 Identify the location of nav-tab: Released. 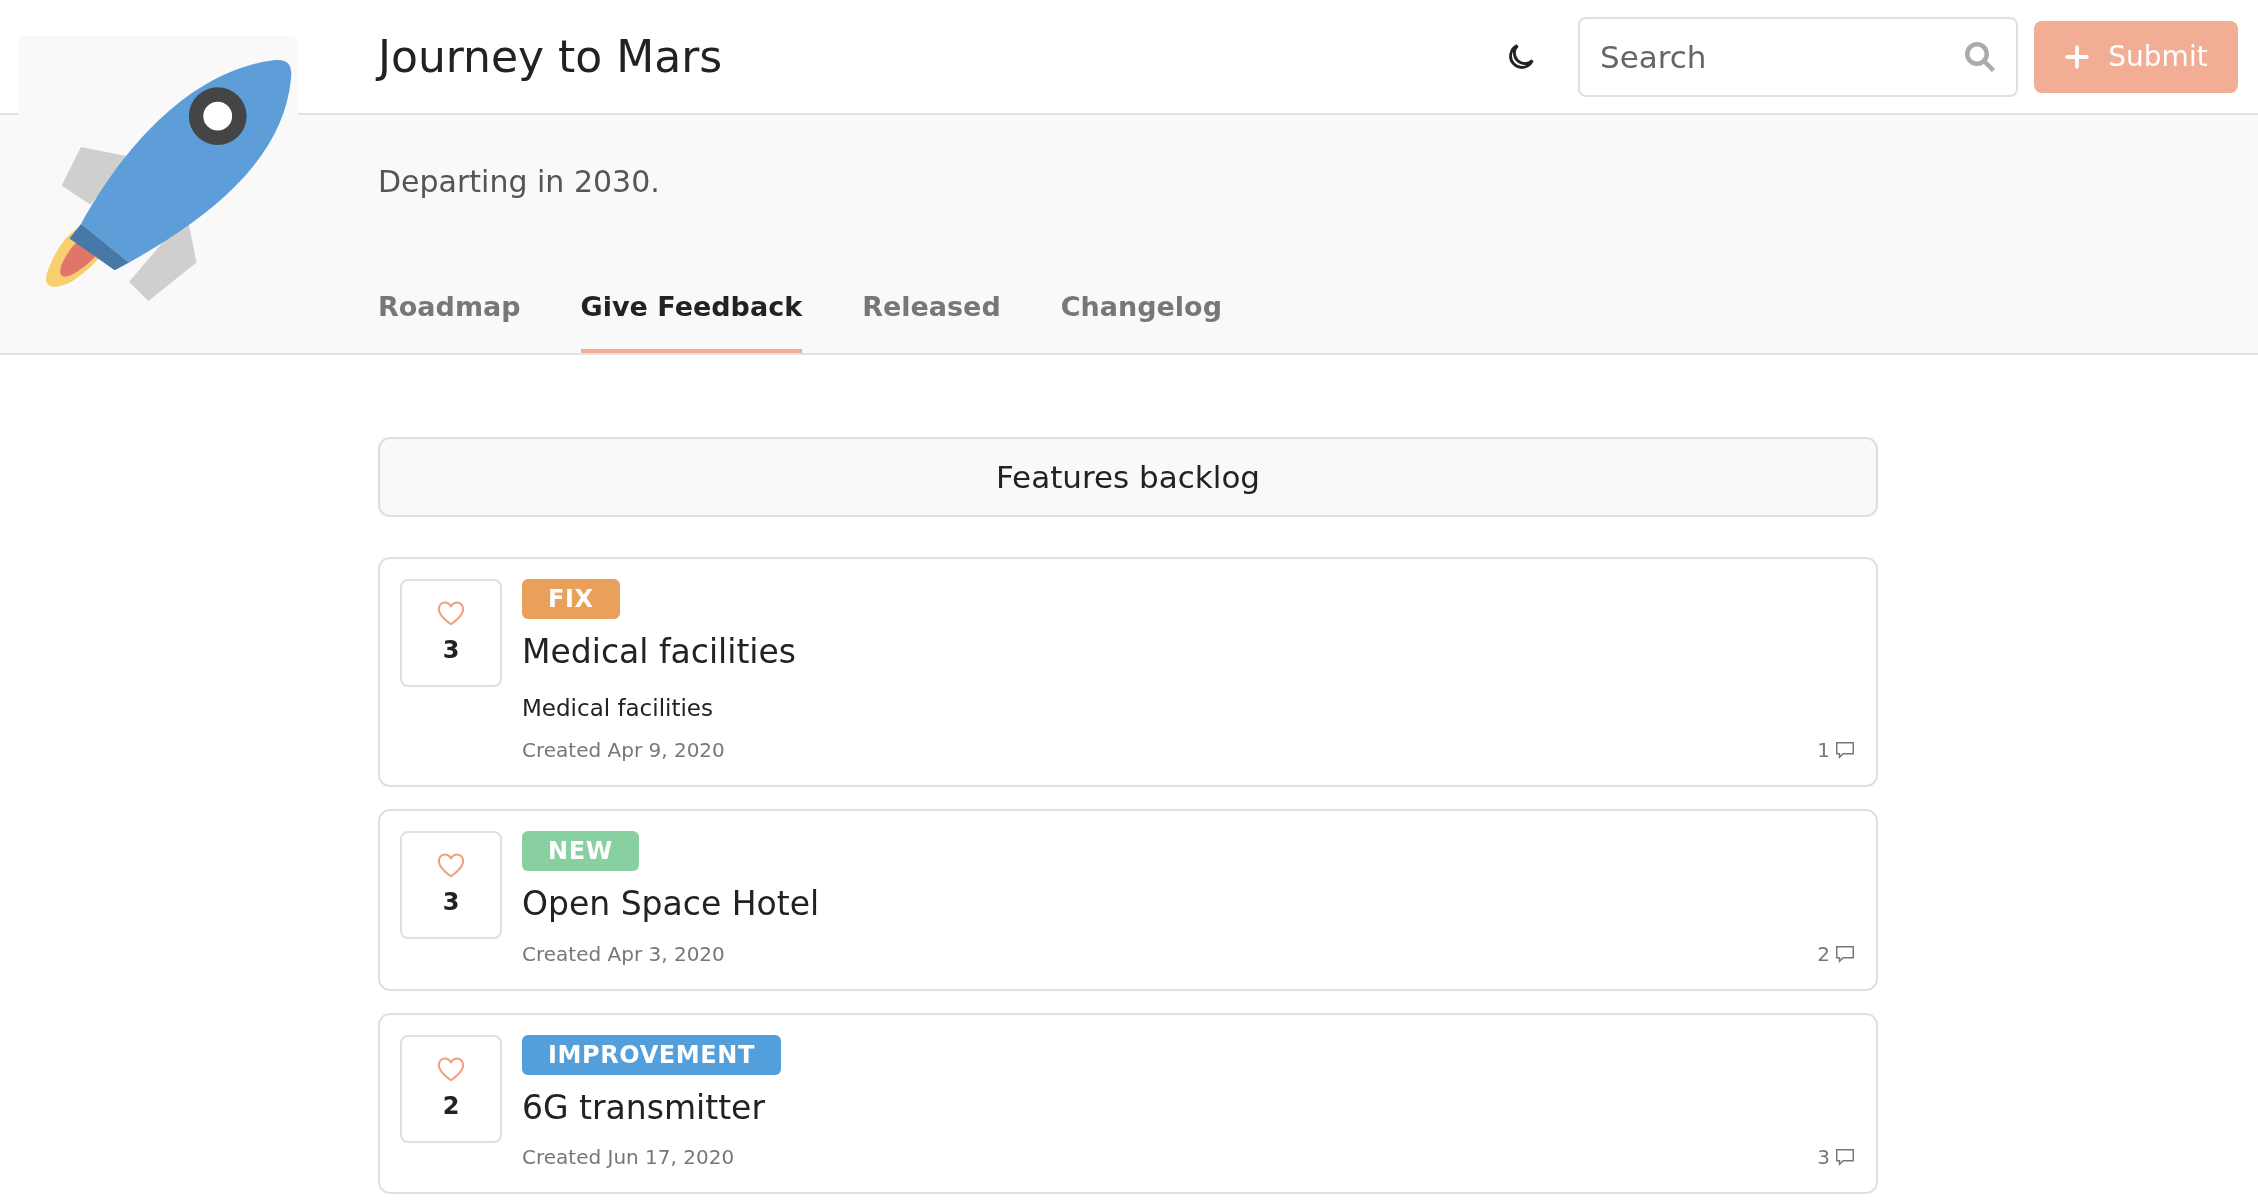
(931, 319).